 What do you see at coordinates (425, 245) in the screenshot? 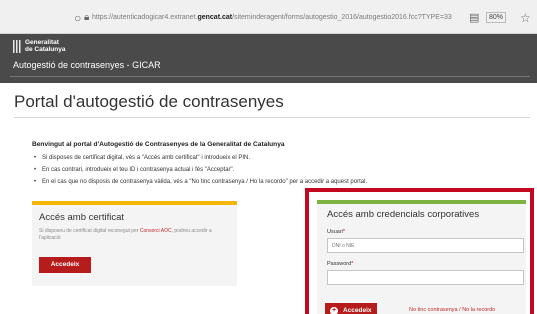
I see `username-input` at bounding box center [425, 245].